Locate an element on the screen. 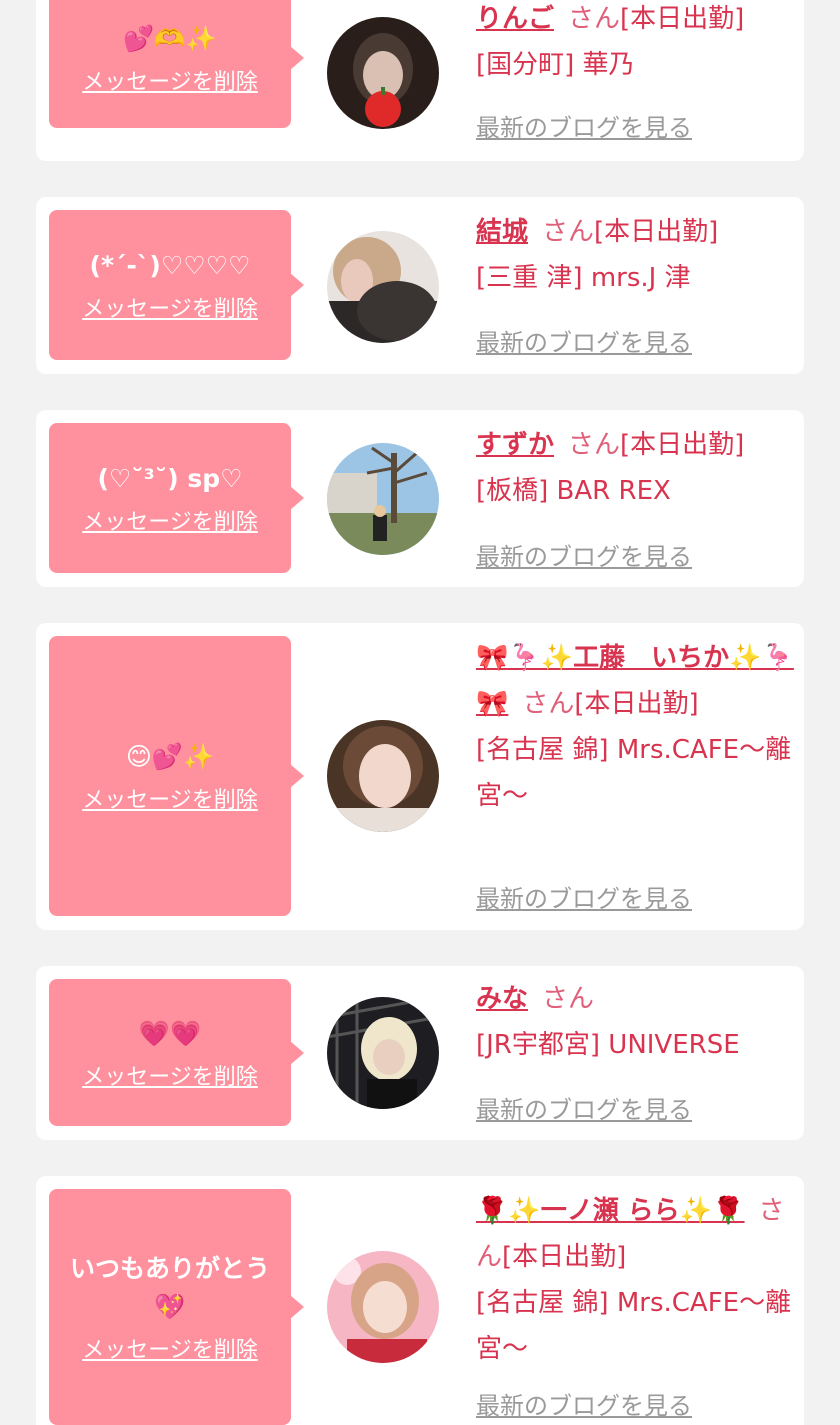 The height and width of the screenshot is (1425, 840). message-bubble: 💕🫶✨ メッセージを削除 is located at coordinates (176, 64).